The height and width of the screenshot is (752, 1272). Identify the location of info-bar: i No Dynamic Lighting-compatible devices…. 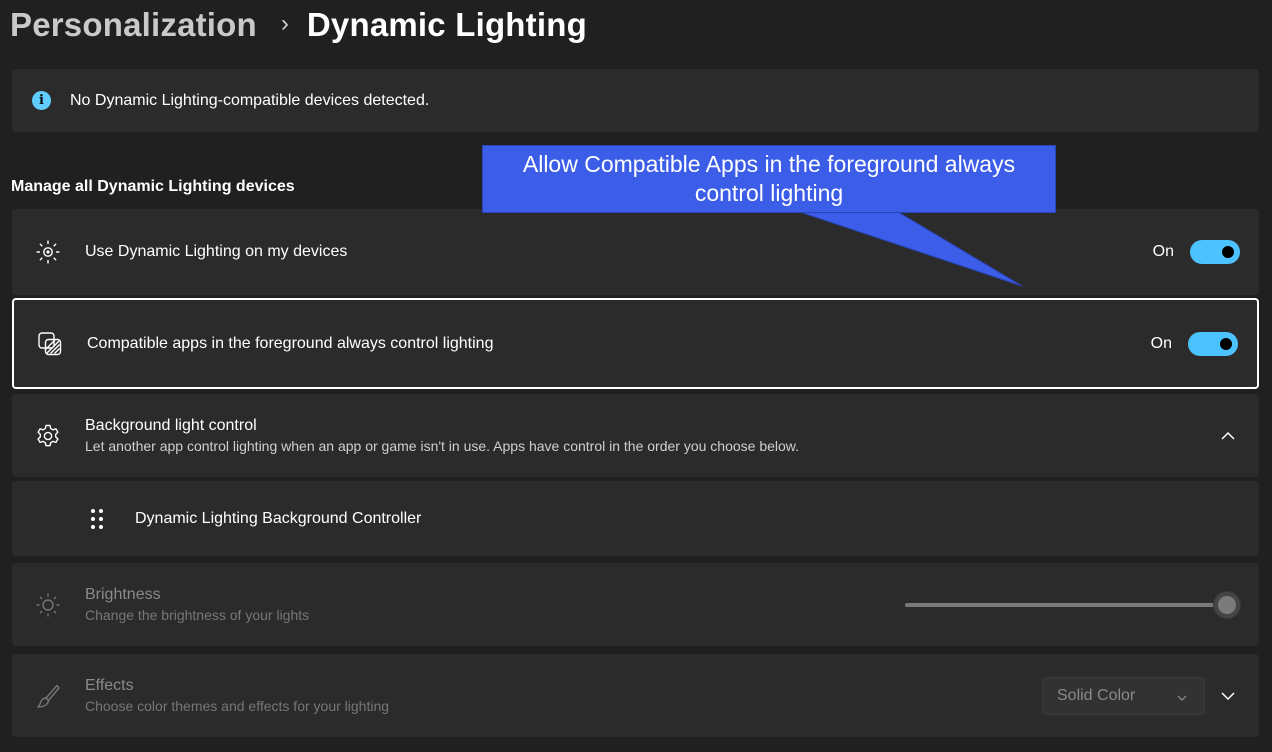
(635, 100).